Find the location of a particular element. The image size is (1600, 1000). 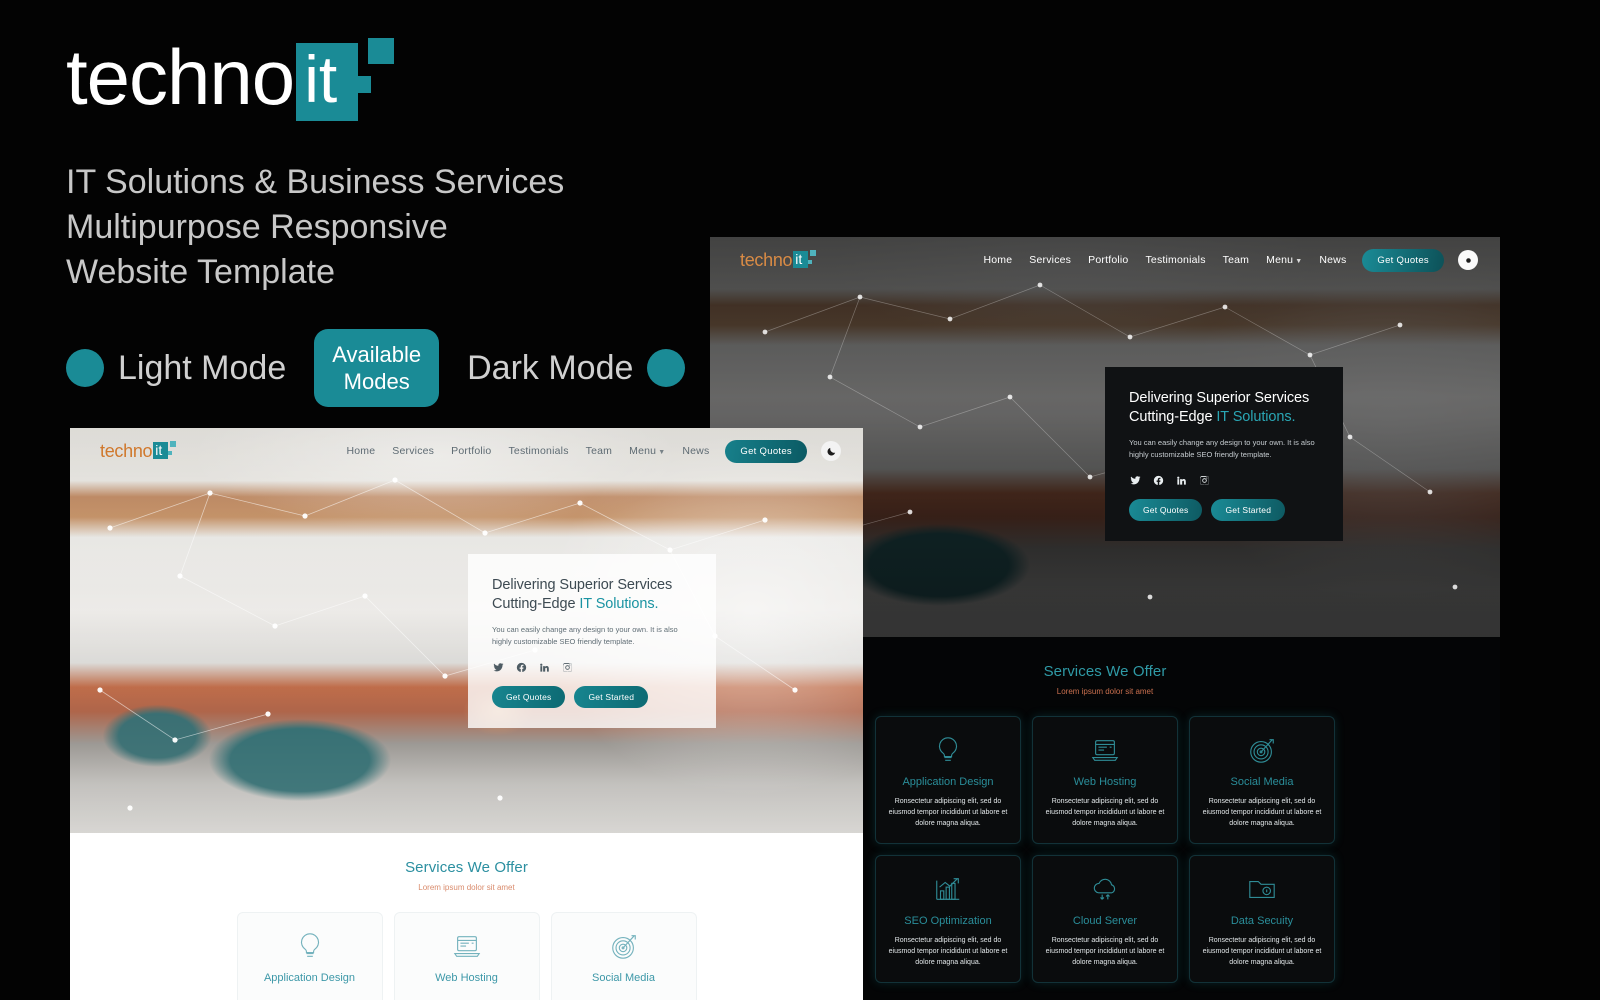

brand-logo-it: it is located at coordinates (321, 79).